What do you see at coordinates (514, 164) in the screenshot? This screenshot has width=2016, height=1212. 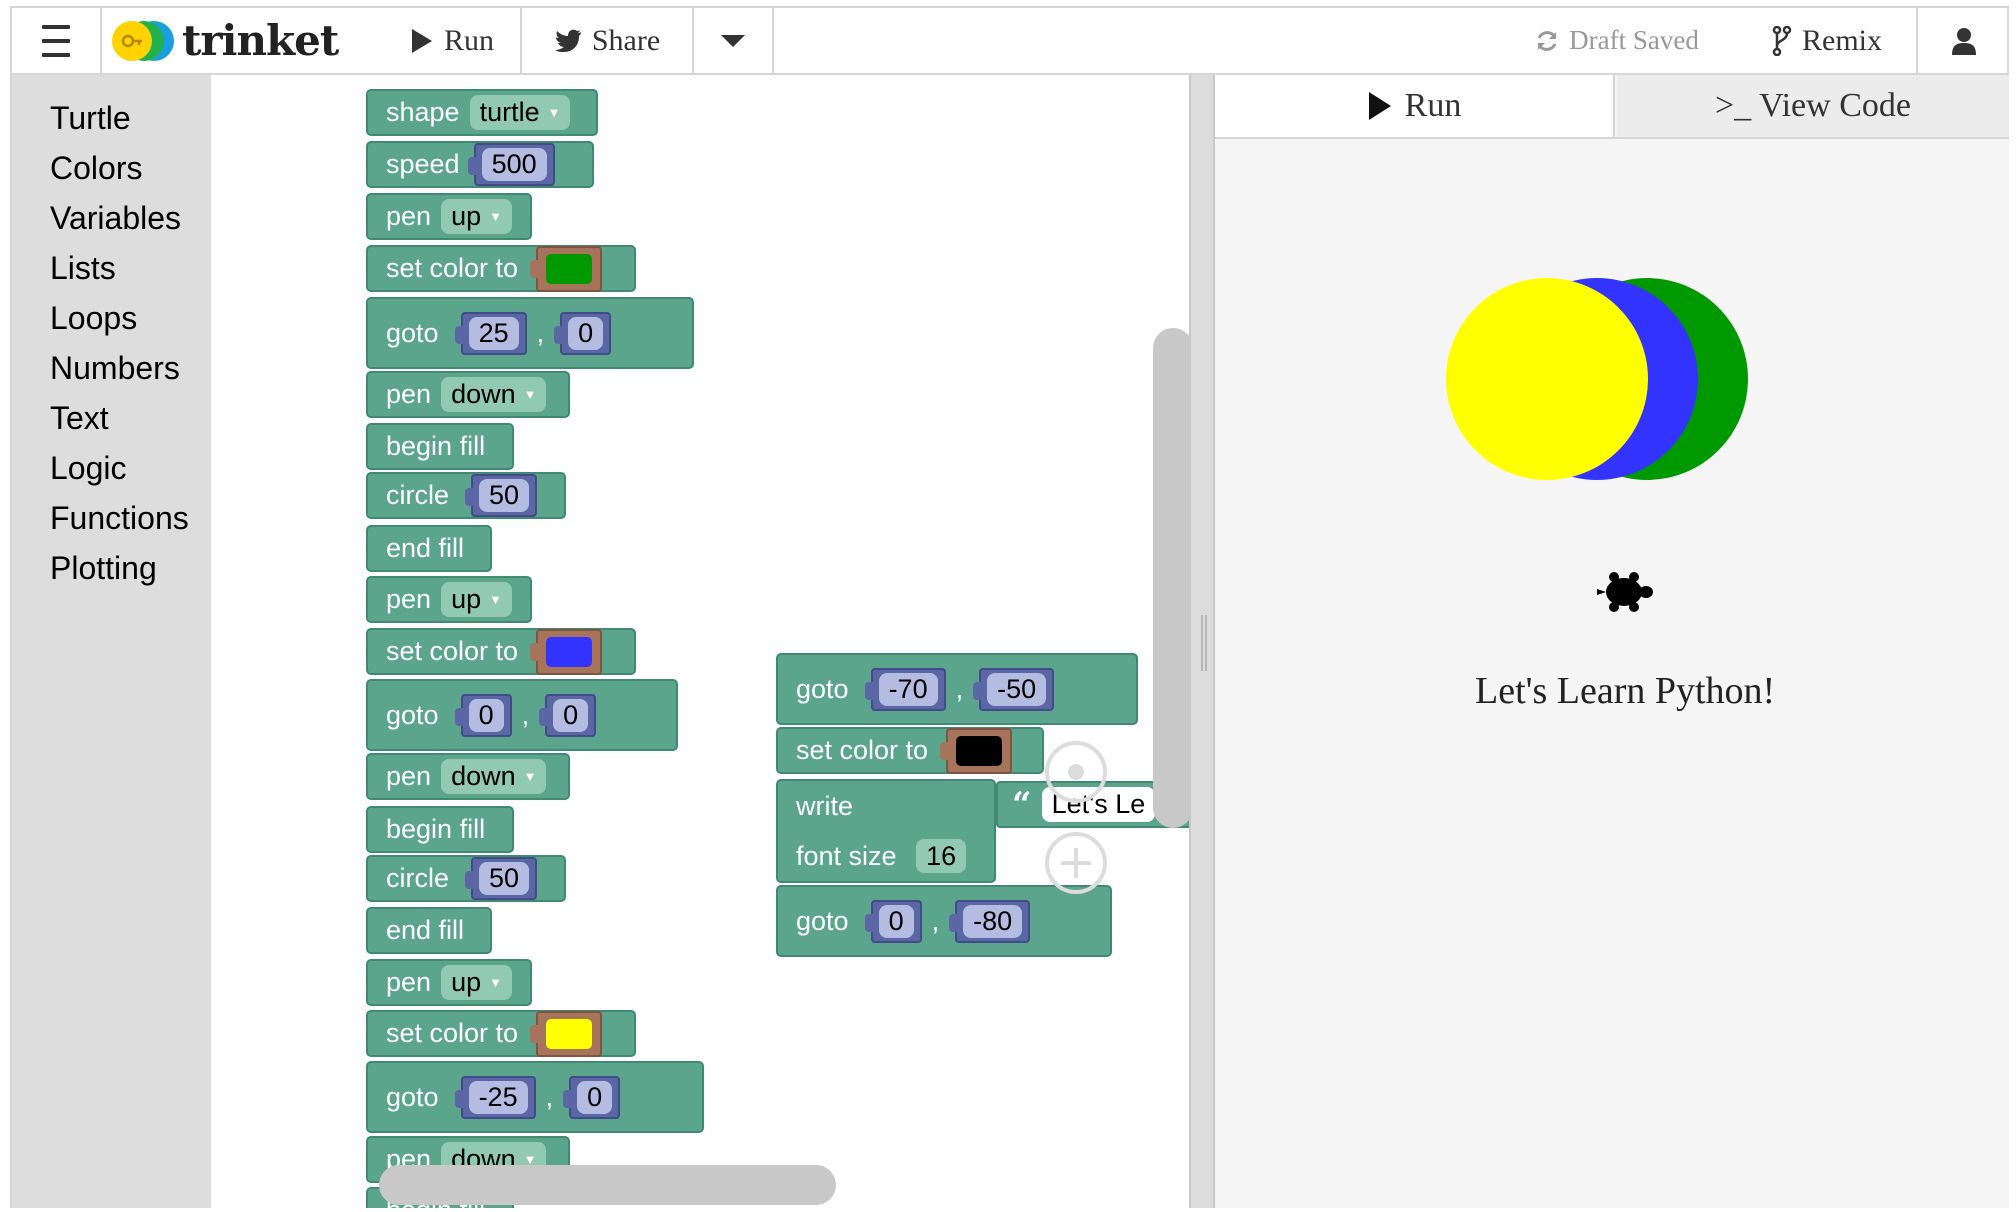 I see `number-value: 500` at bounding box center [514, 164].